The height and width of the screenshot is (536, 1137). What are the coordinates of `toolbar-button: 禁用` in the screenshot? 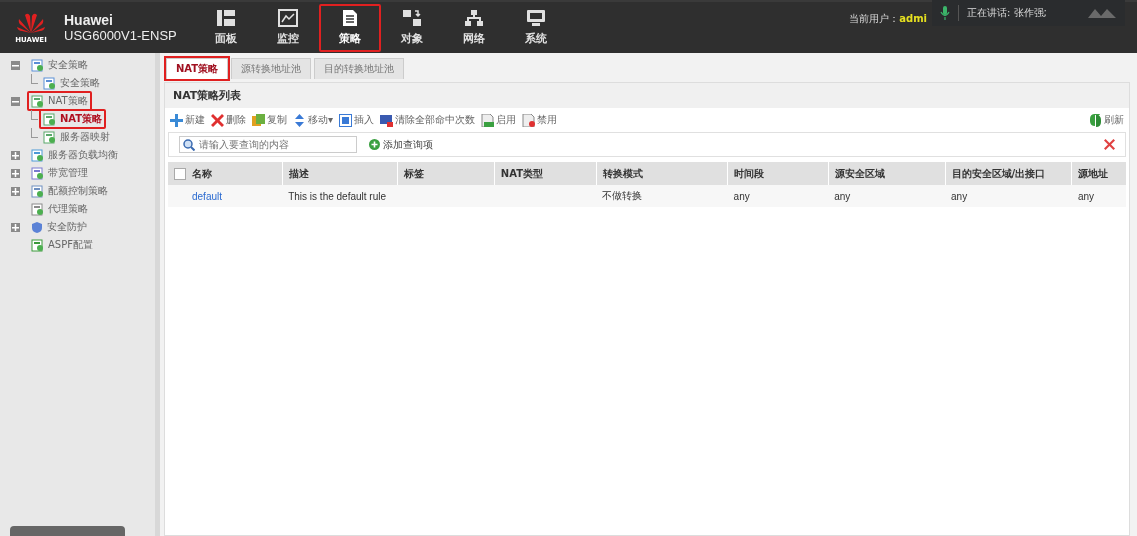 It's located at (540, 120).